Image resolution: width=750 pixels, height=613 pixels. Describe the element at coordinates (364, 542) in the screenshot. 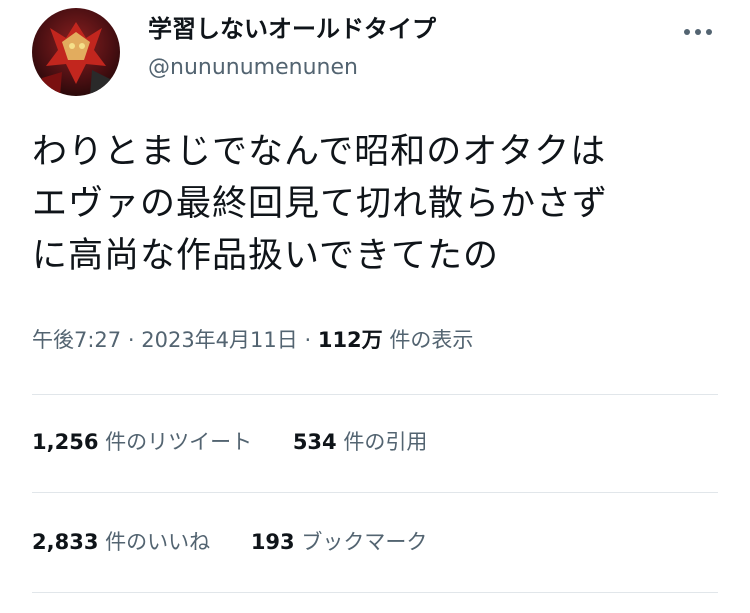

I see `bookmarks-label: ブックマーク` at that location.